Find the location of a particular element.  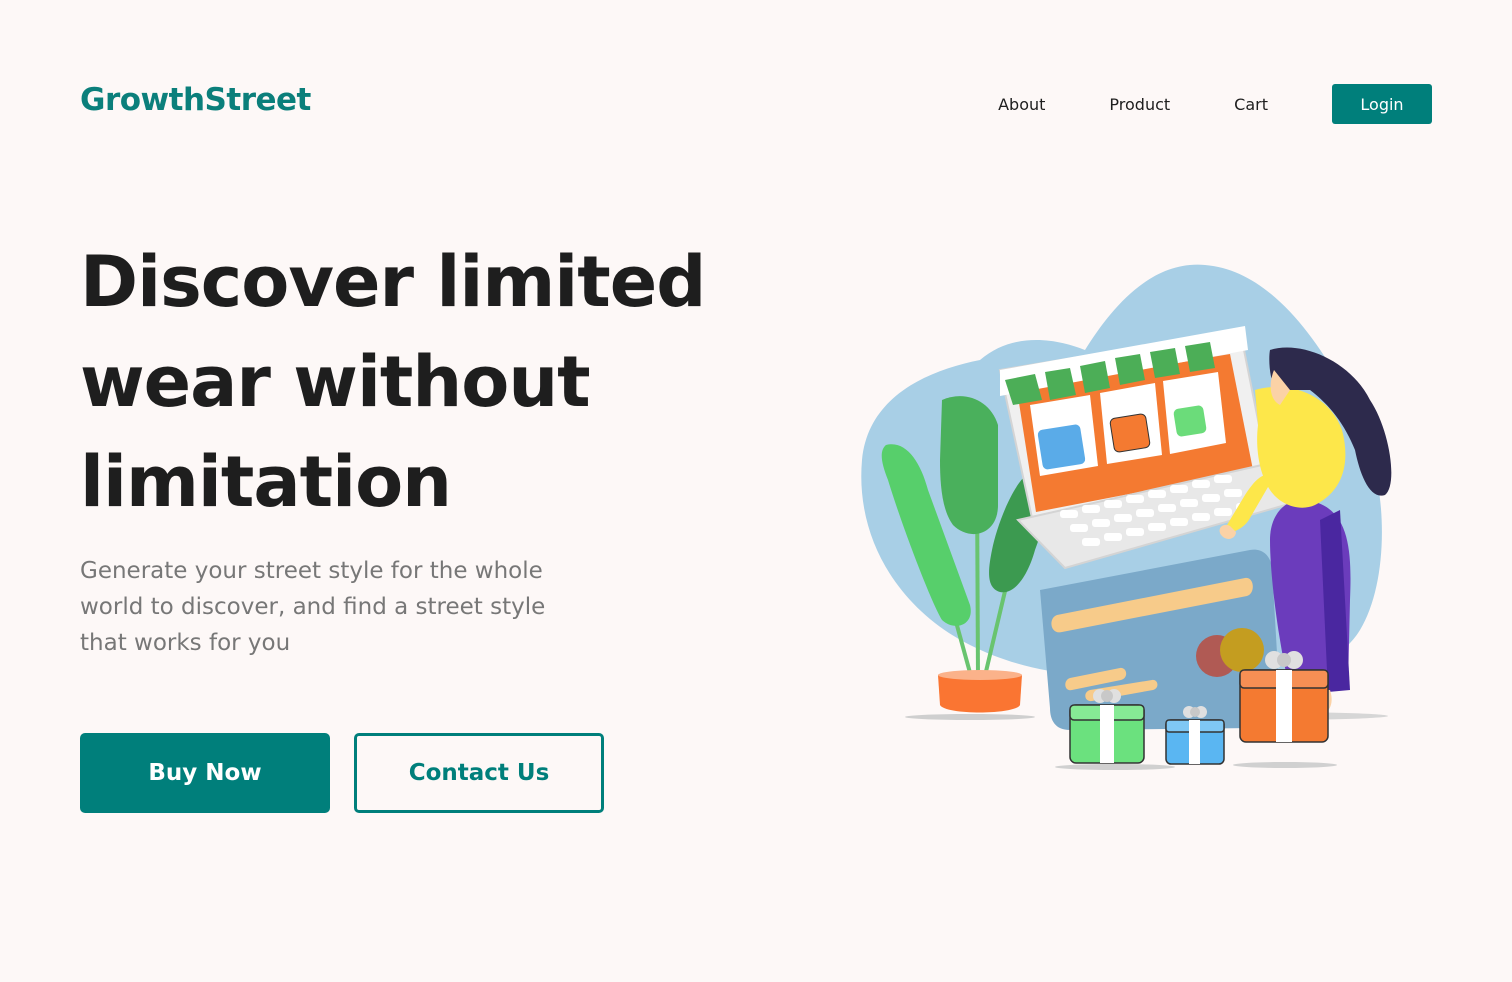

contact-us-button: Contact Us is located at coordinates (479, 773).